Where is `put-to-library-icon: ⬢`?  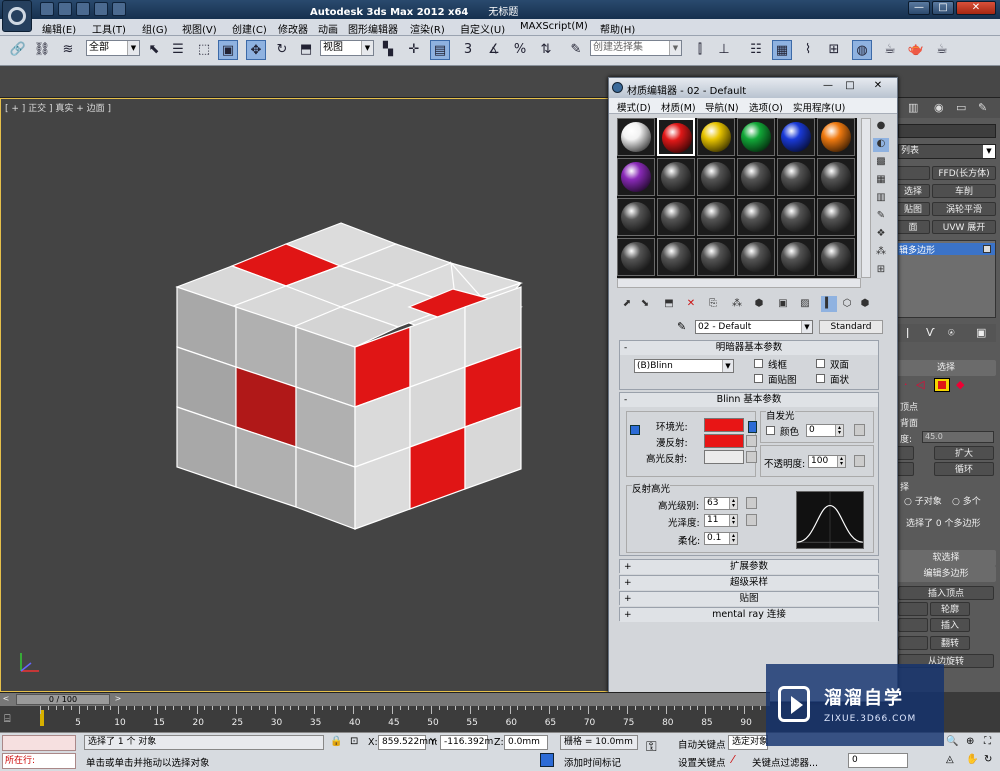 put-to-library-icon: ⬢ is located at coordinates (759, 304).